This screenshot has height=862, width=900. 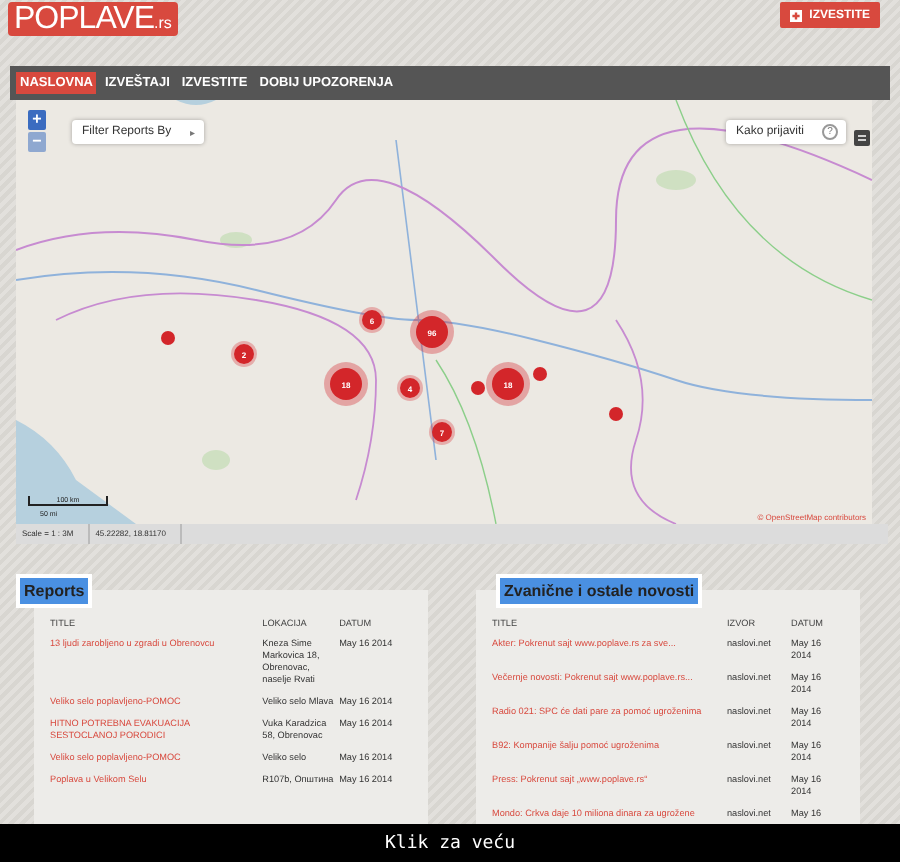 I want to click on layers-icon, so click(x=862, y=138).